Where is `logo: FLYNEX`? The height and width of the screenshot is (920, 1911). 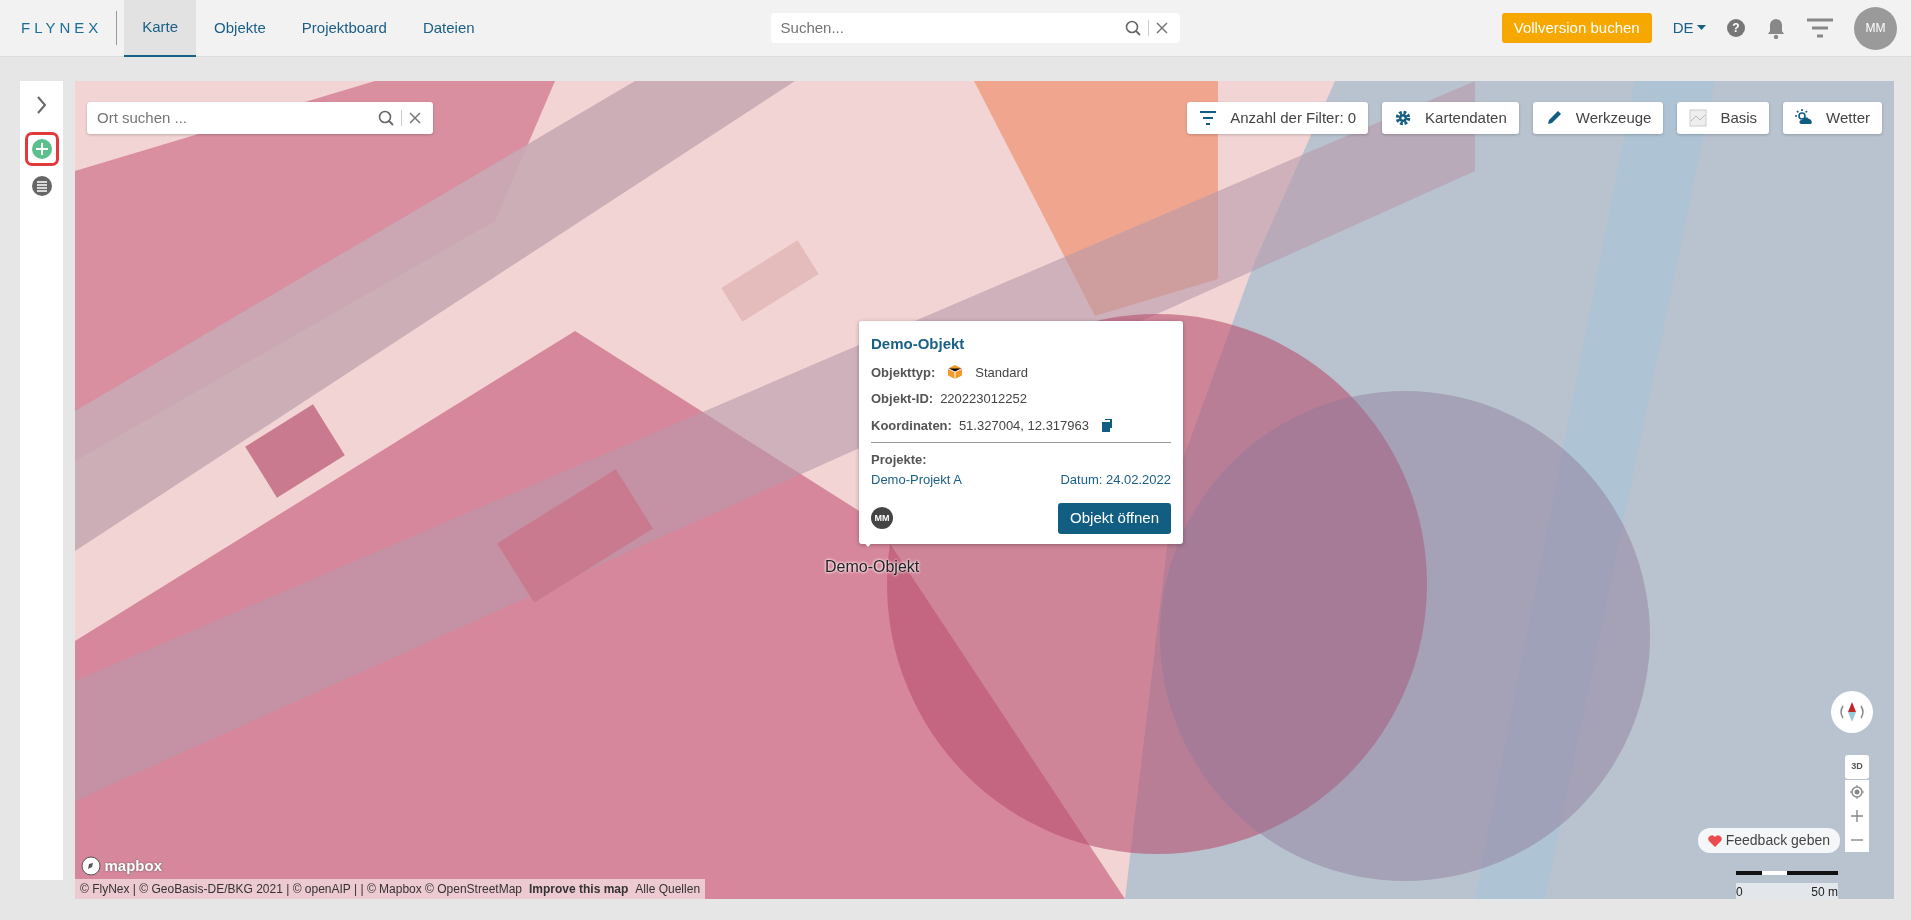 logo: FLYNEX is located at coordinates (62, 28).